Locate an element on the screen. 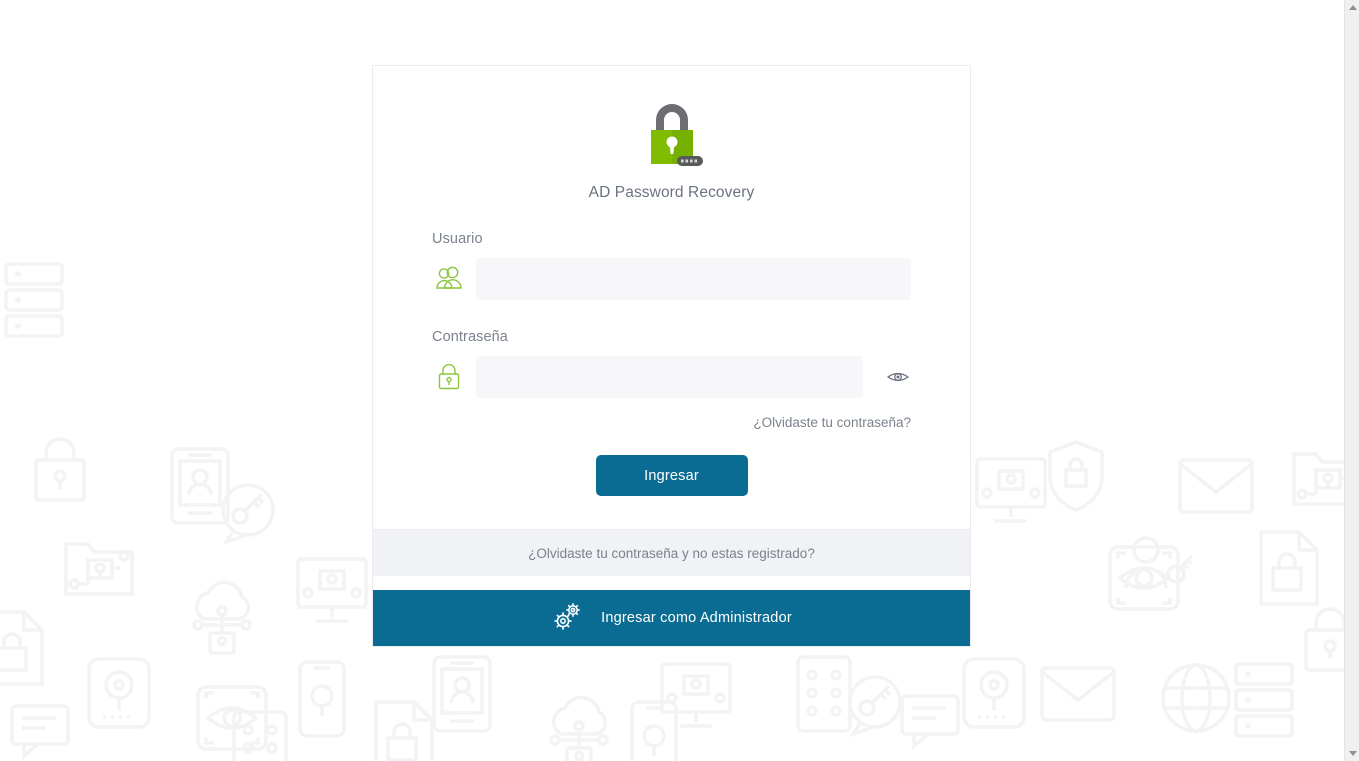  admin-login-label: Ingresar como Administrador is located at coordinates (696, 618).